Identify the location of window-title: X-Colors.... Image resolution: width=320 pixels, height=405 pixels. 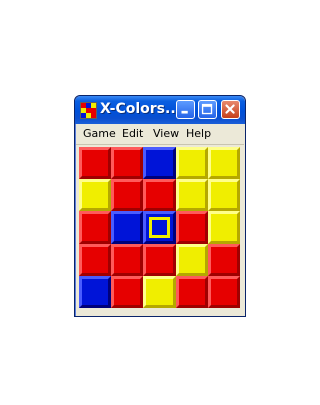
(140, 109).